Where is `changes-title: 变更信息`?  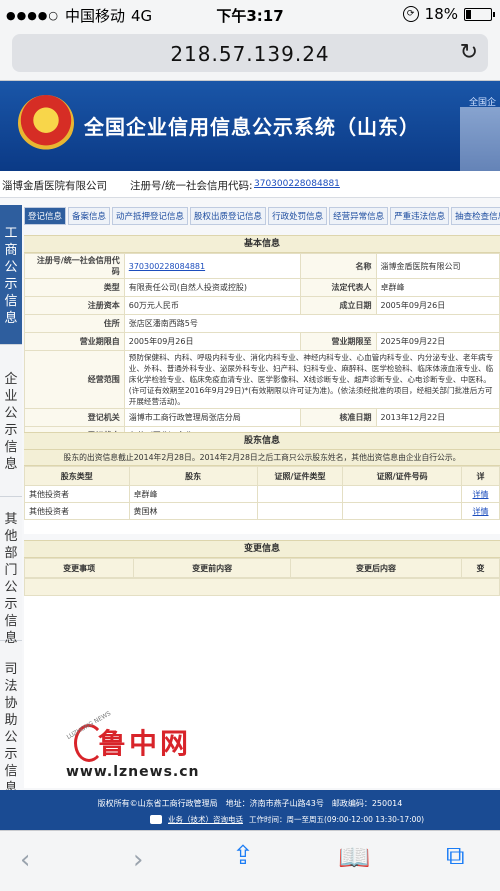 changes-title: 变更信息 is located at coordinates (262, 549).